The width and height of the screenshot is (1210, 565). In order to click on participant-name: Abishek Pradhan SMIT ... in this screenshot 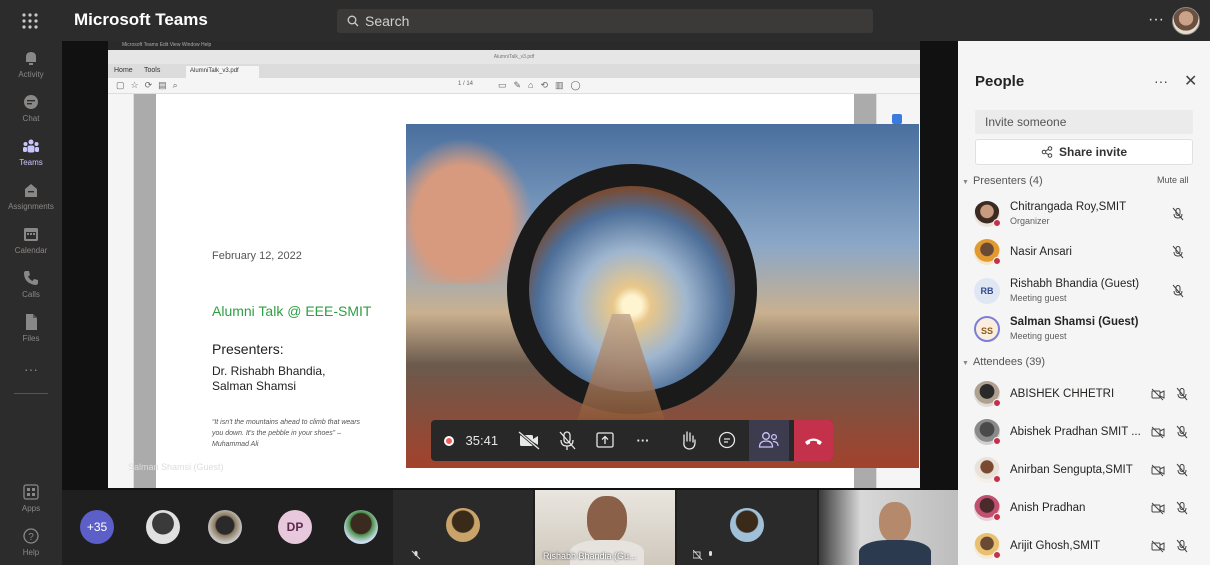, I will do `click(1075, 432)`.